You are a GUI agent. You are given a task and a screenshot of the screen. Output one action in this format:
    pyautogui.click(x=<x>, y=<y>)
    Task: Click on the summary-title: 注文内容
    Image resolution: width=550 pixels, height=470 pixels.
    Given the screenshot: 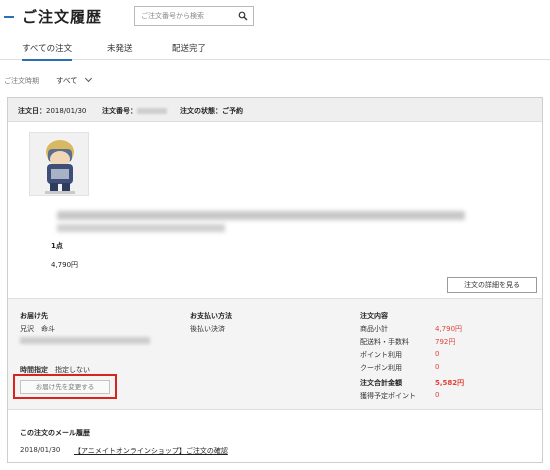 What is the action you would take?
    pyautogui.click(x=374, y=316)
    